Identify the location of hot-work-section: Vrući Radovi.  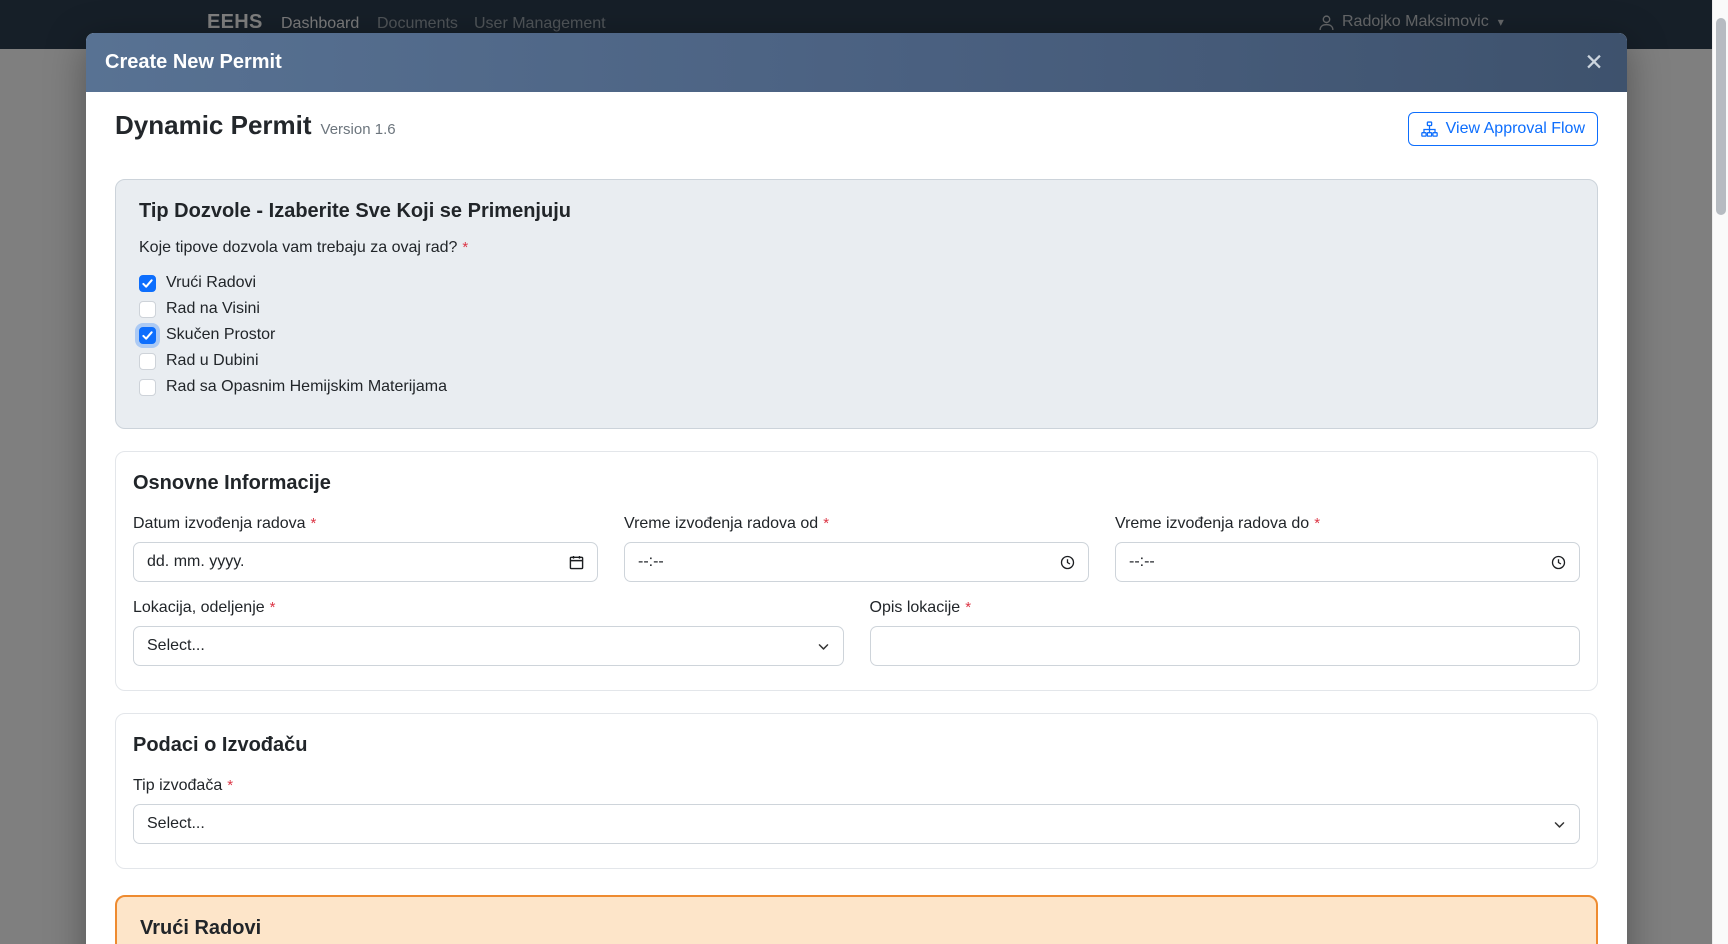
(856, 919).